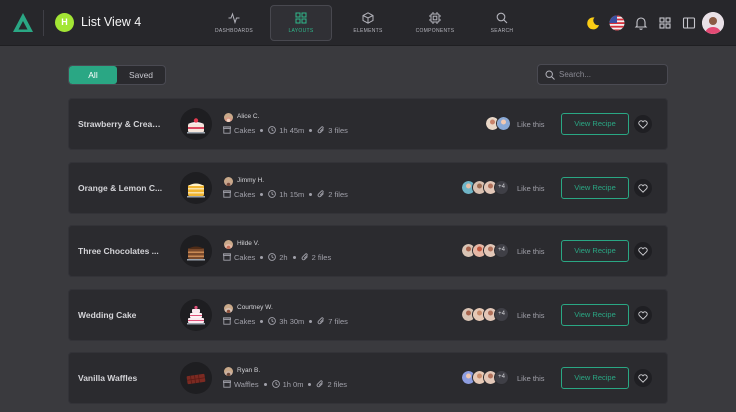 The image size is (736, 412). Describe the element at coordinates (246, 384) in the screenshot. I see `recipe-category: Waffles` at that location.